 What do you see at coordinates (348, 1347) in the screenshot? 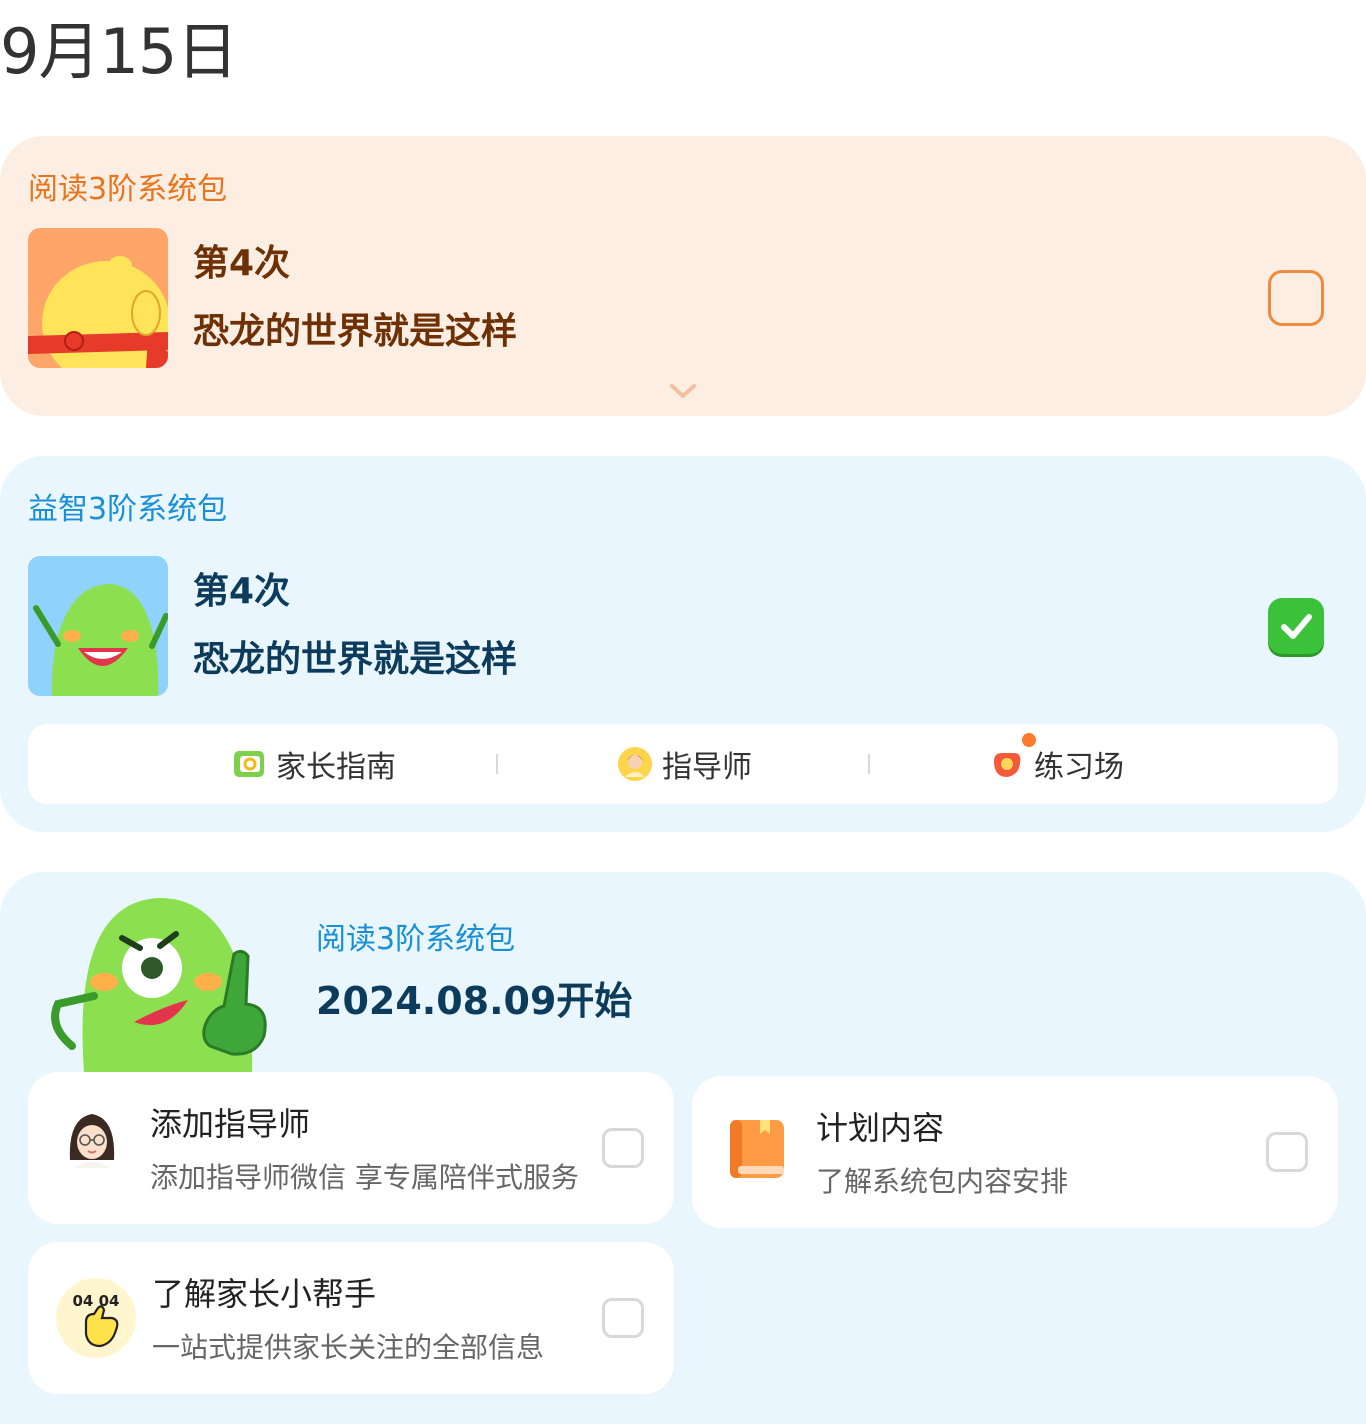
I see `task-subtitle: 一站式提供家长关注的全部信息` at bounding box center [348, 1347].